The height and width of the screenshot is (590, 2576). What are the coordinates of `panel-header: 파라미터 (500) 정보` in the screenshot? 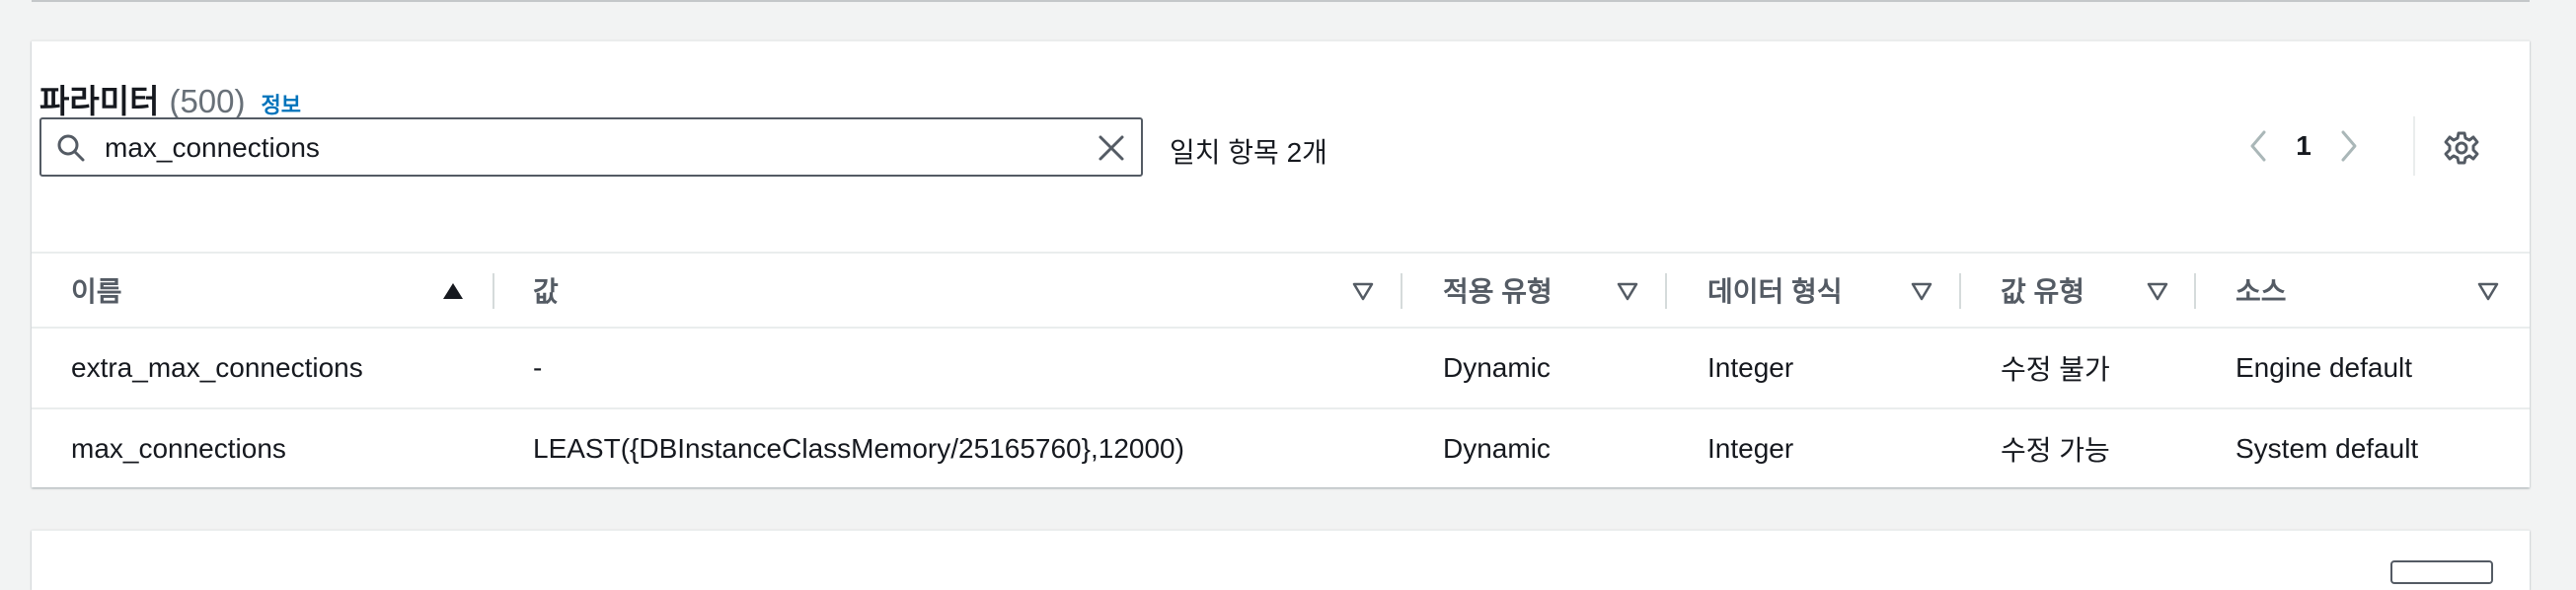 It's located at (170, 98).